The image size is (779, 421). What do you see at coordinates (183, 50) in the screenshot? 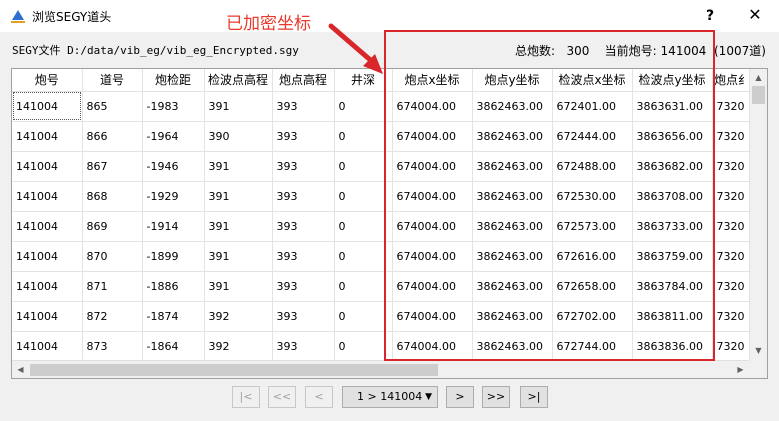
I see `file-path: D:/data/vib_eg/vib_eg_Encrypted.sgy` at bounding box center [183, 50].